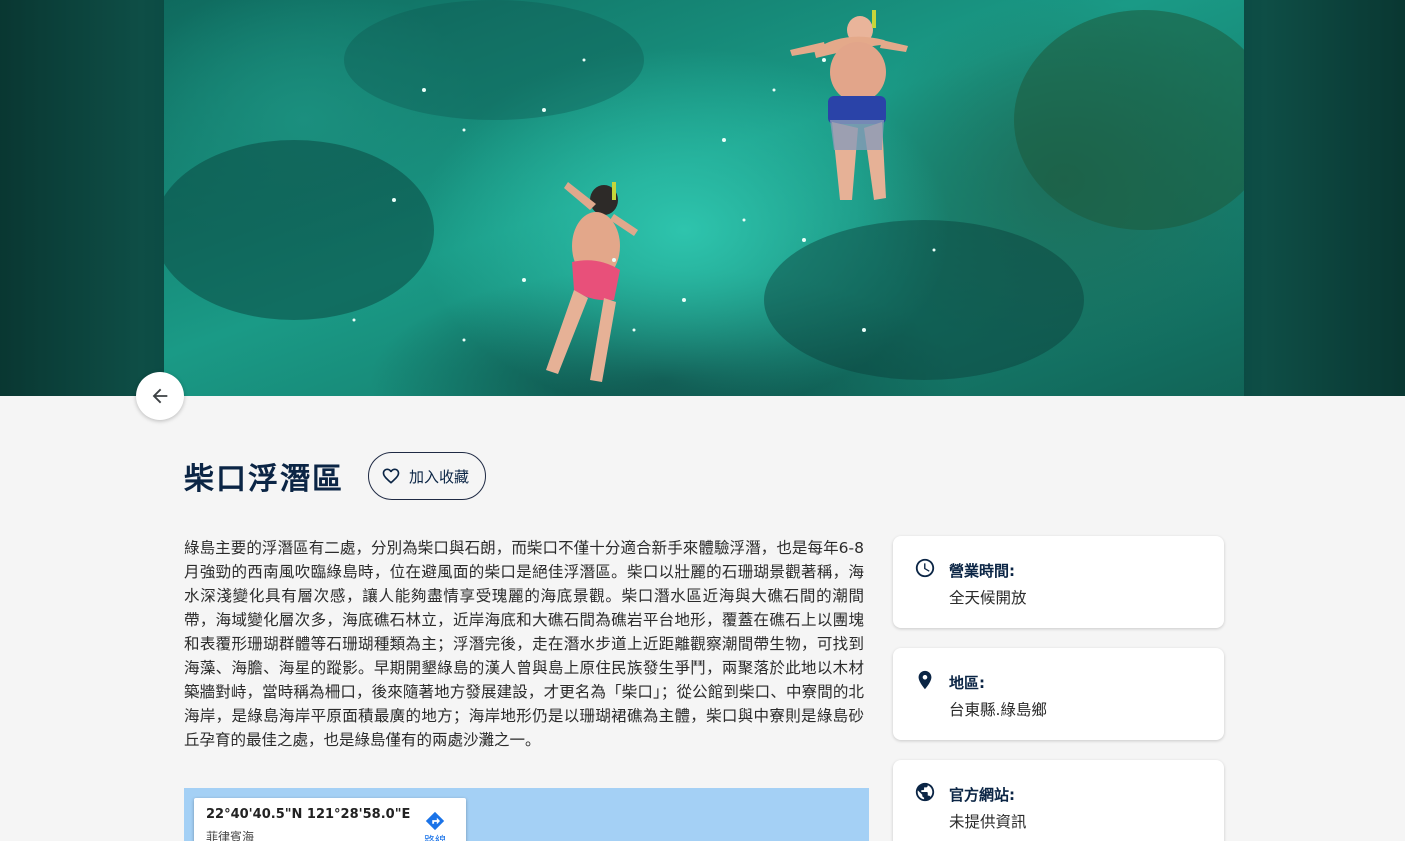  Describe the element at coordinates (435, 837) in the screenshot. I see `map-directions-label: 路線` at that location.